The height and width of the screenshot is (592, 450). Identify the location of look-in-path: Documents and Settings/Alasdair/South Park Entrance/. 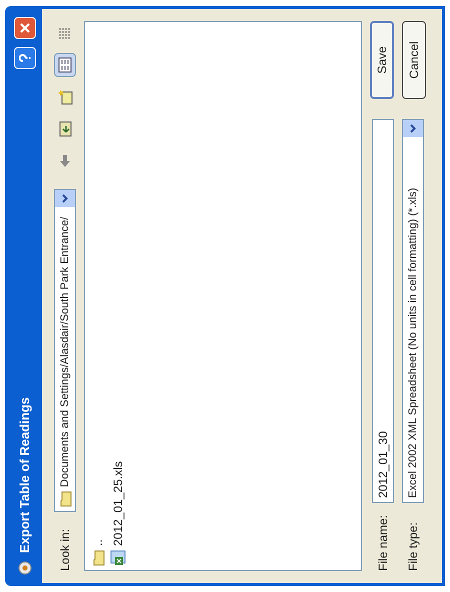
(65, 352).